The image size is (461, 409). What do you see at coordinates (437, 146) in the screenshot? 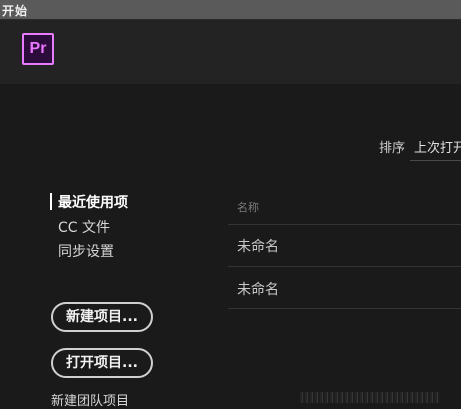
I see `sort-dropdown: 上次打开` at bounding box center [437, 146].